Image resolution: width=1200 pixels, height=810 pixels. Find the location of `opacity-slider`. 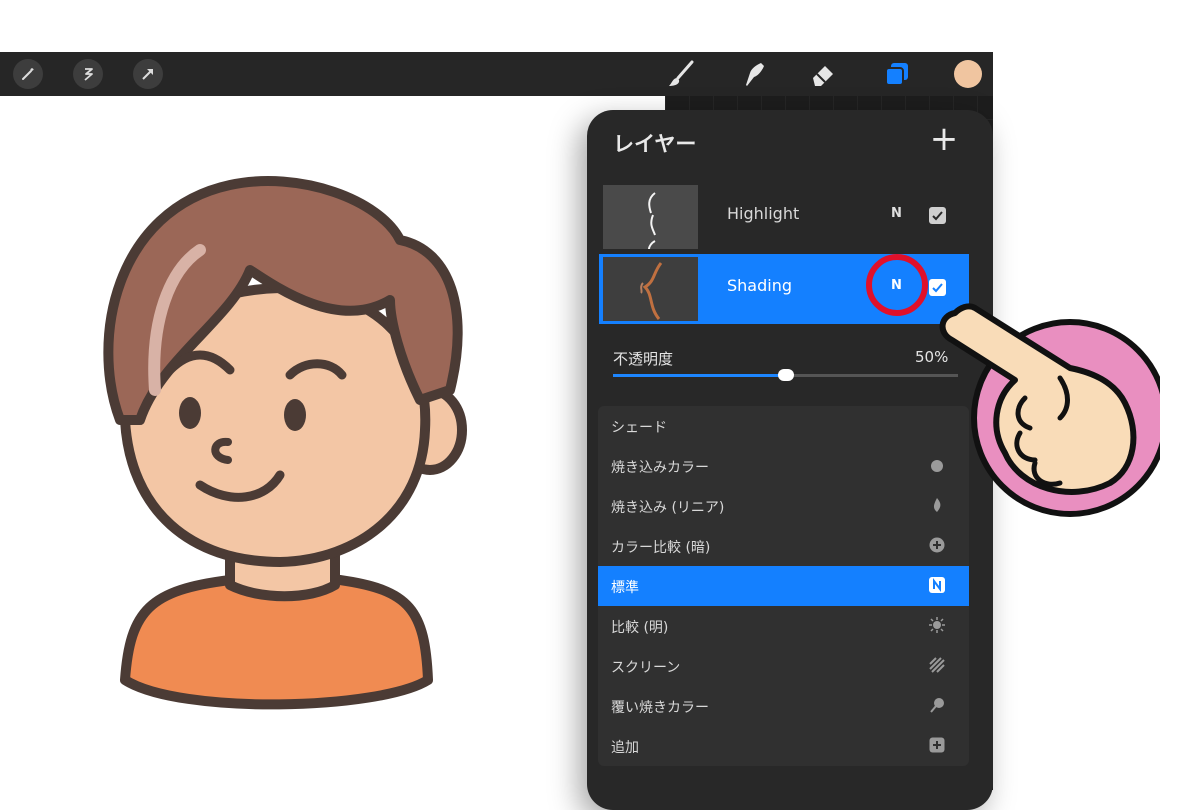

opacity-slider is located at coordinates (785, 375).